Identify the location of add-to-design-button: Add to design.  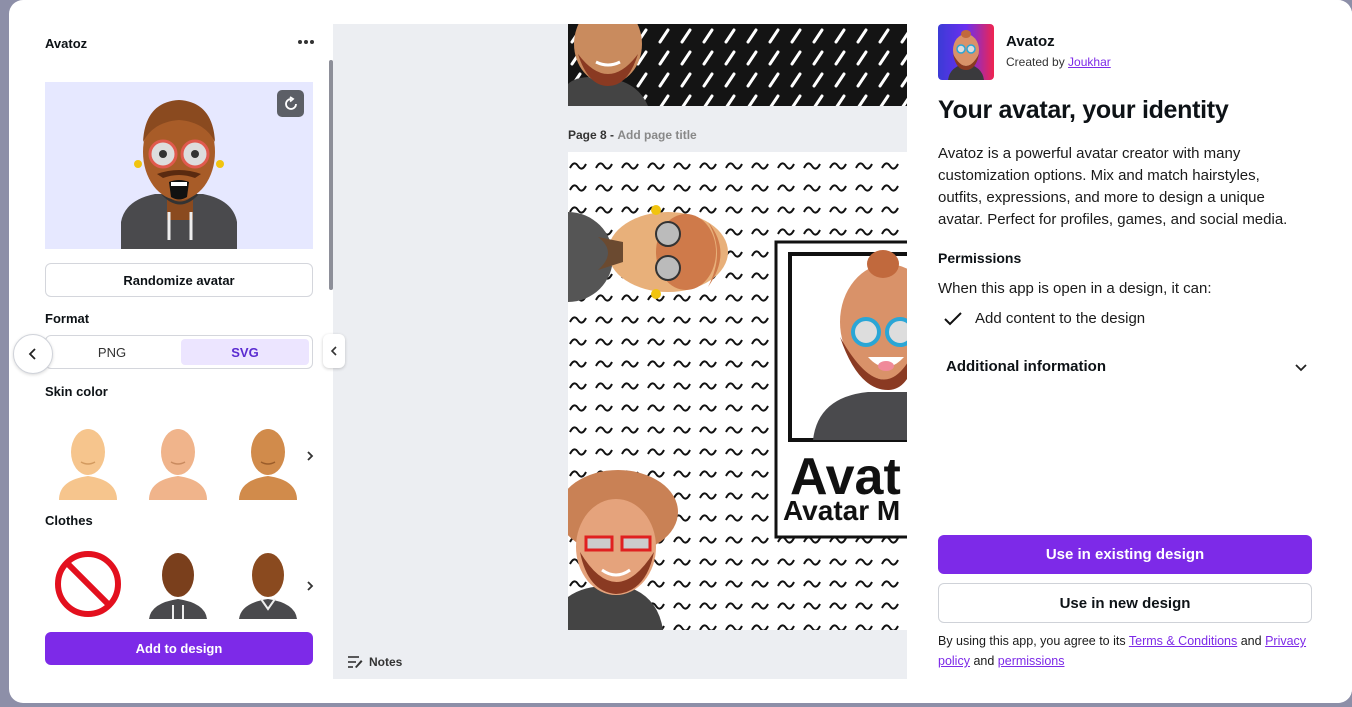
(179, 648).